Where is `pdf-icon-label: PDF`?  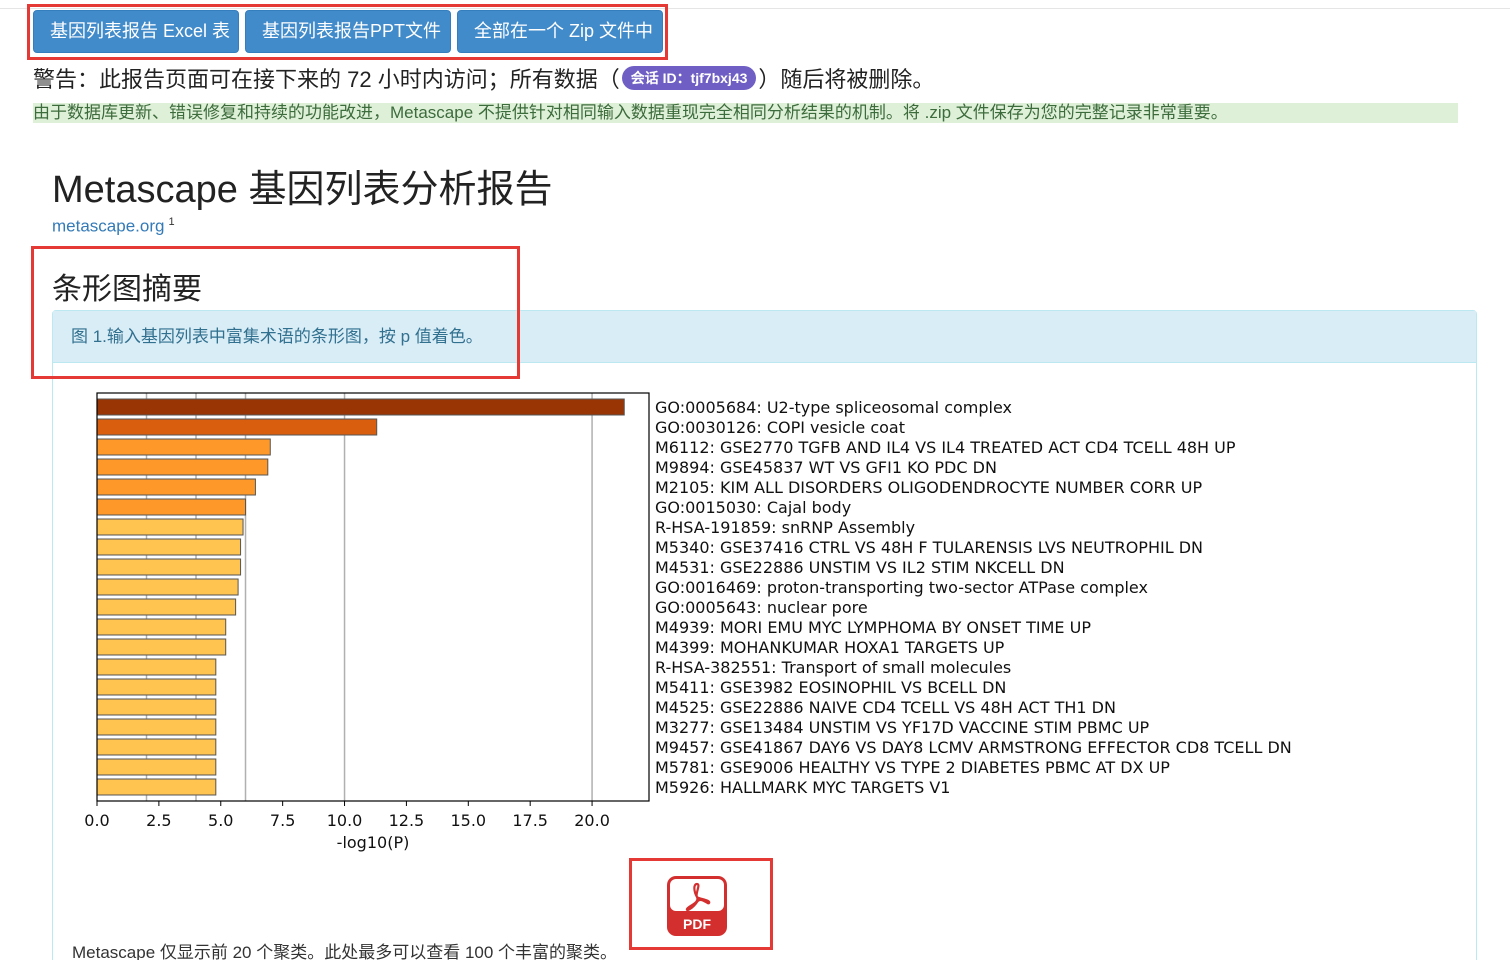
pdf-icon-label: PDF is located at coordinates (697, 924).